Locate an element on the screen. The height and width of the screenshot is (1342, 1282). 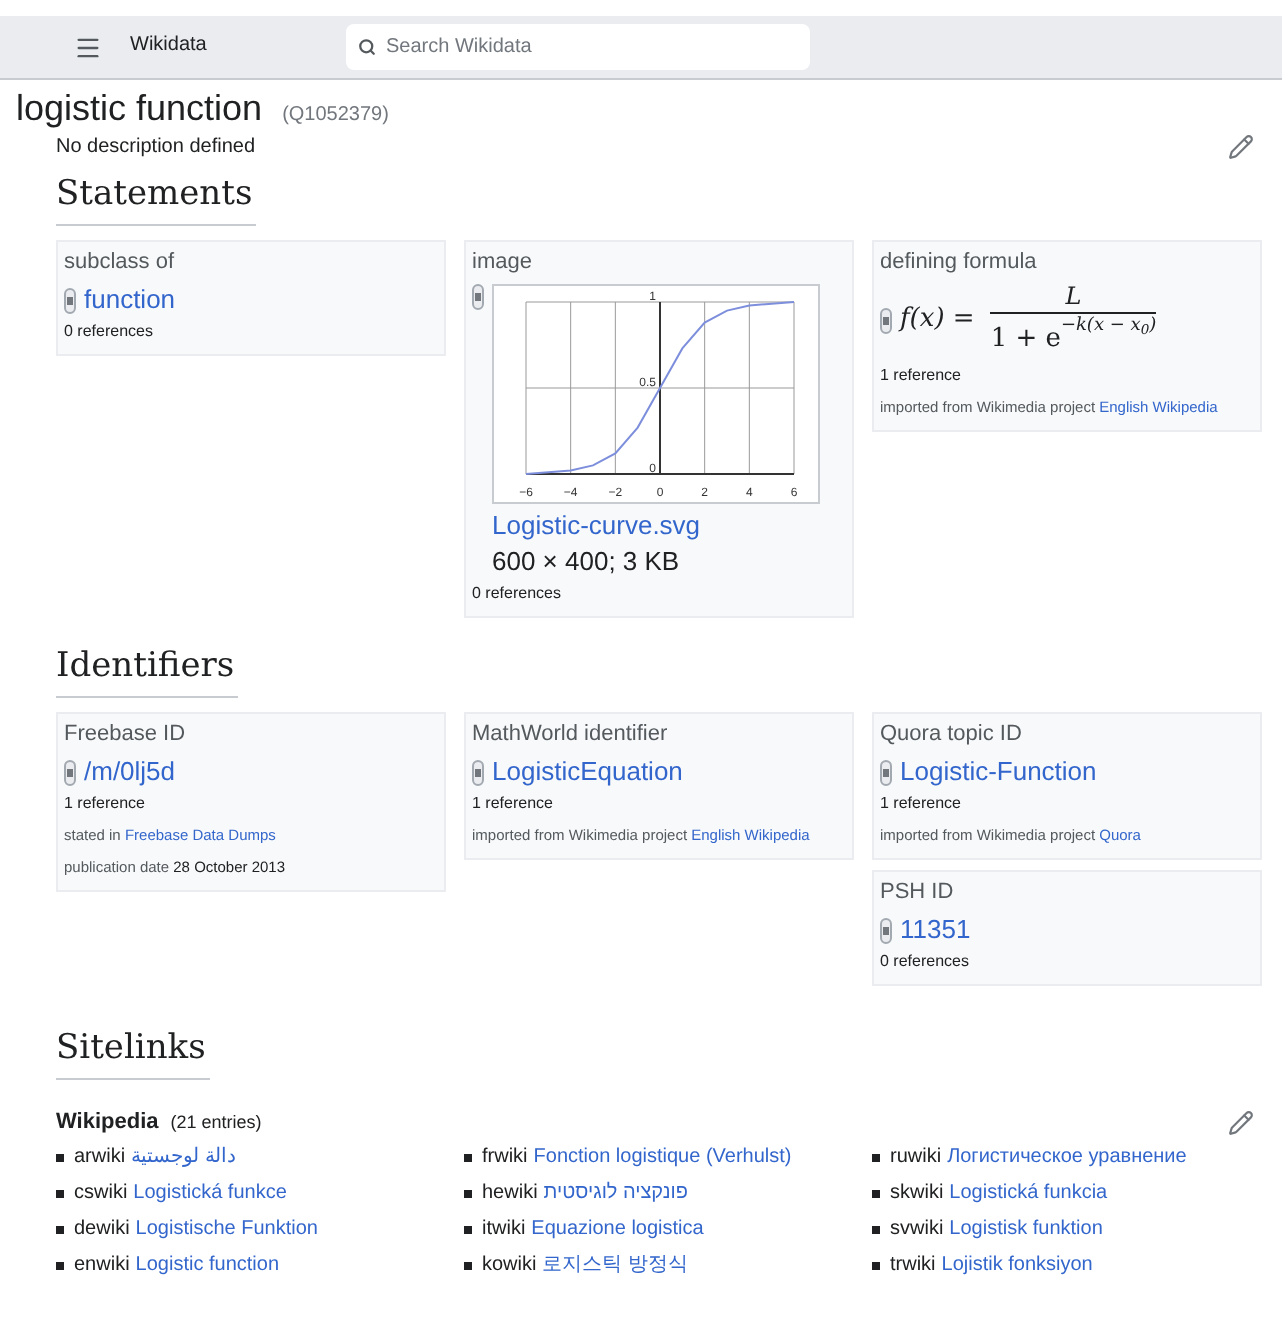
site-code: arwiki is located at coordinates (100, 1158).